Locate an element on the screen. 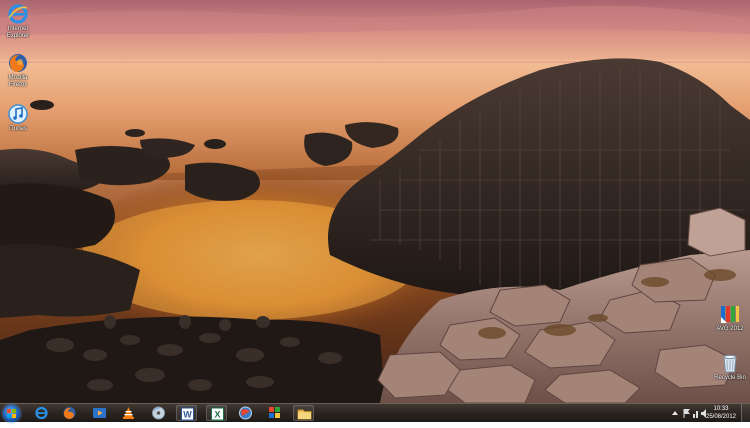 This screenshot has height=428, width=750. taskbar-button-colorful-app is located at coordinates (274, 413).